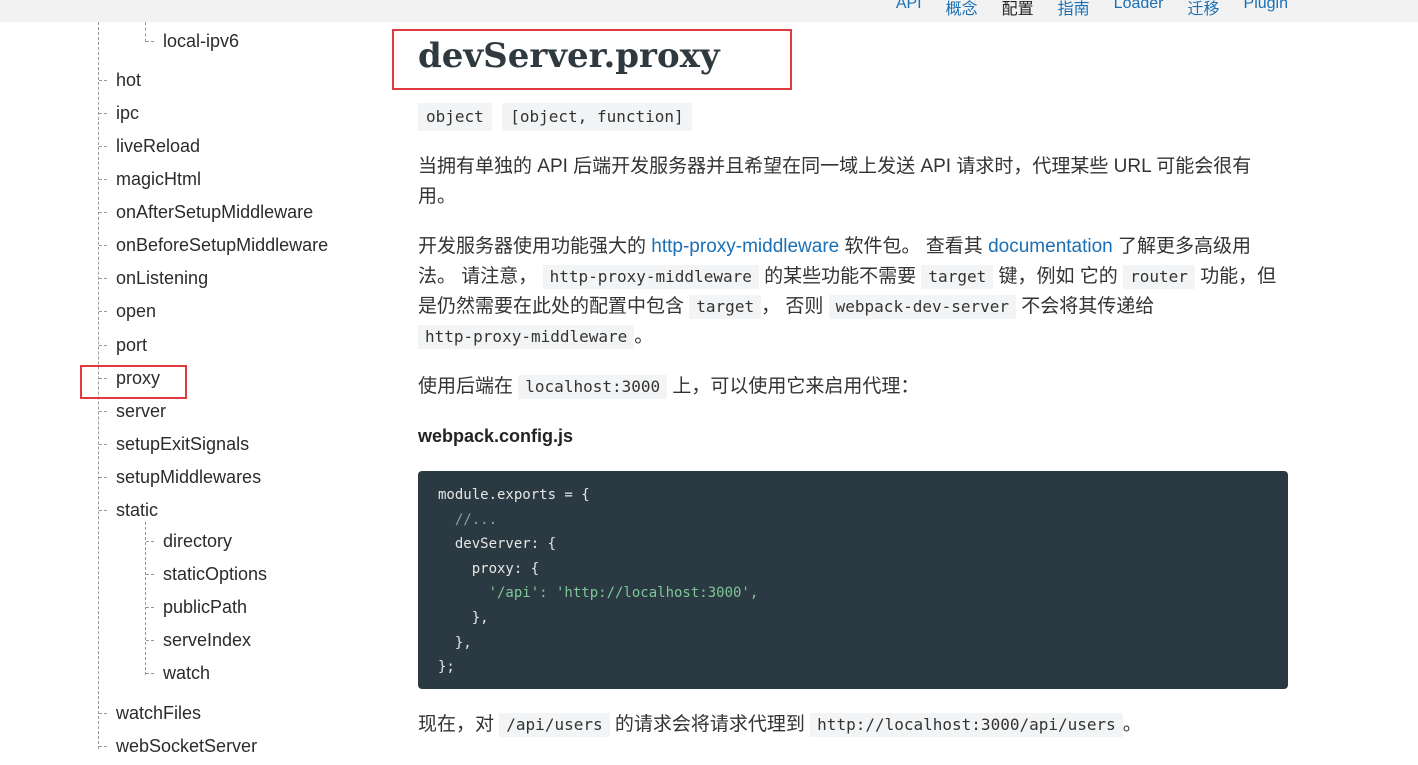  I want to click on top-nav: API 概念 配置 指南 Loader 迁移 Plugin, so click(1092, 9).